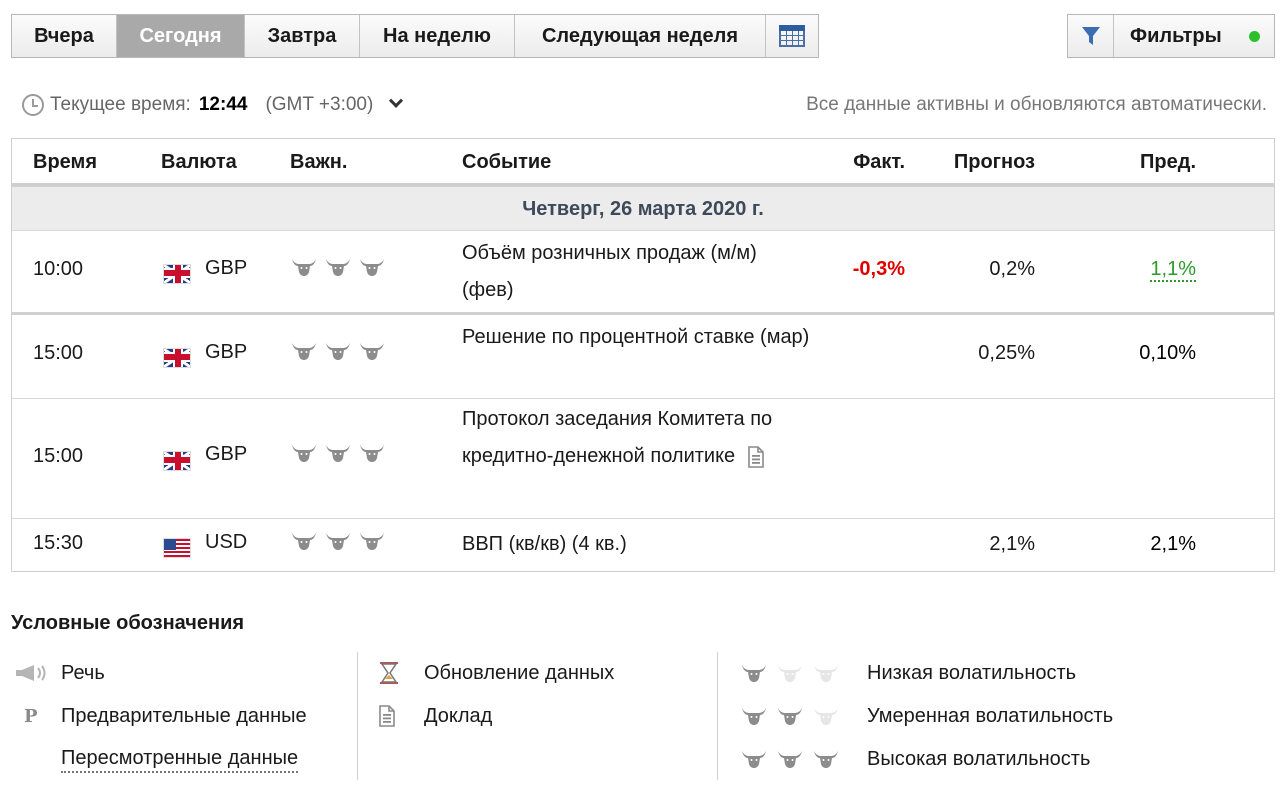  What do you see at coordinates (177, 548) in the screenshot?
I see `flag-us-icon` at bounding box center [177, 548].